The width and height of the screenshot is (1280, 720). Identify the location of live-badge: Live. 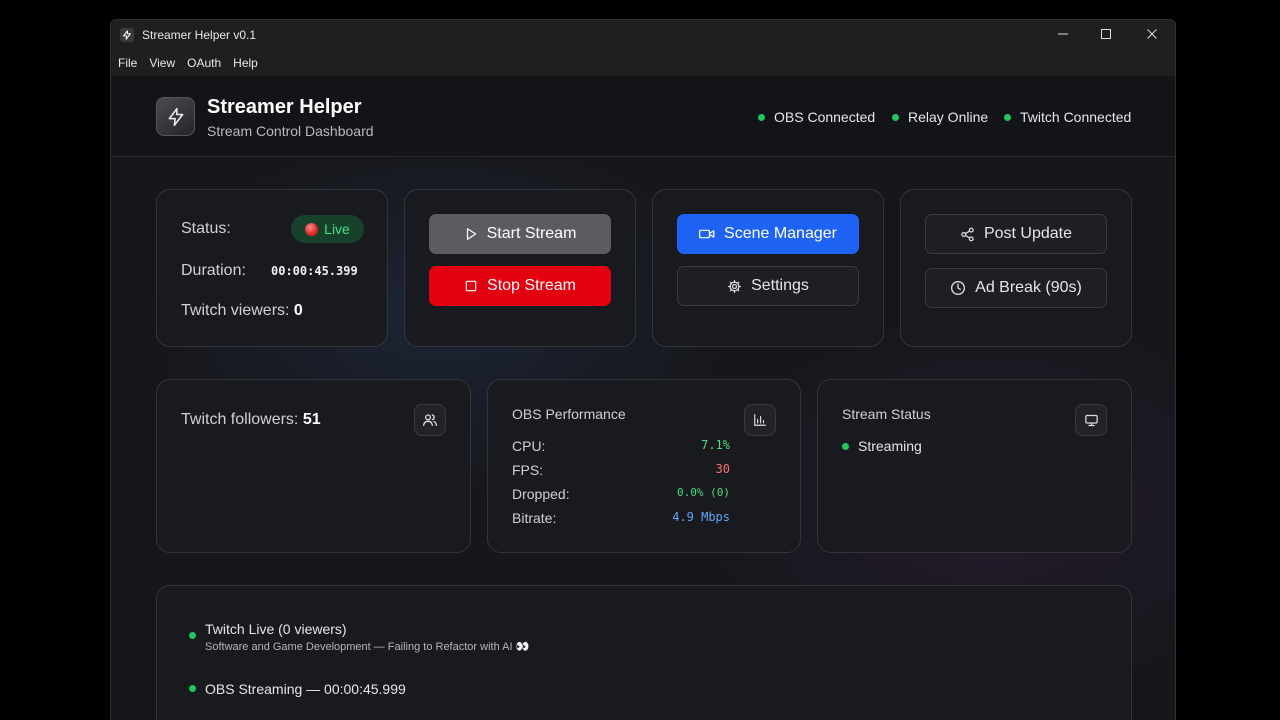
(327, 229).